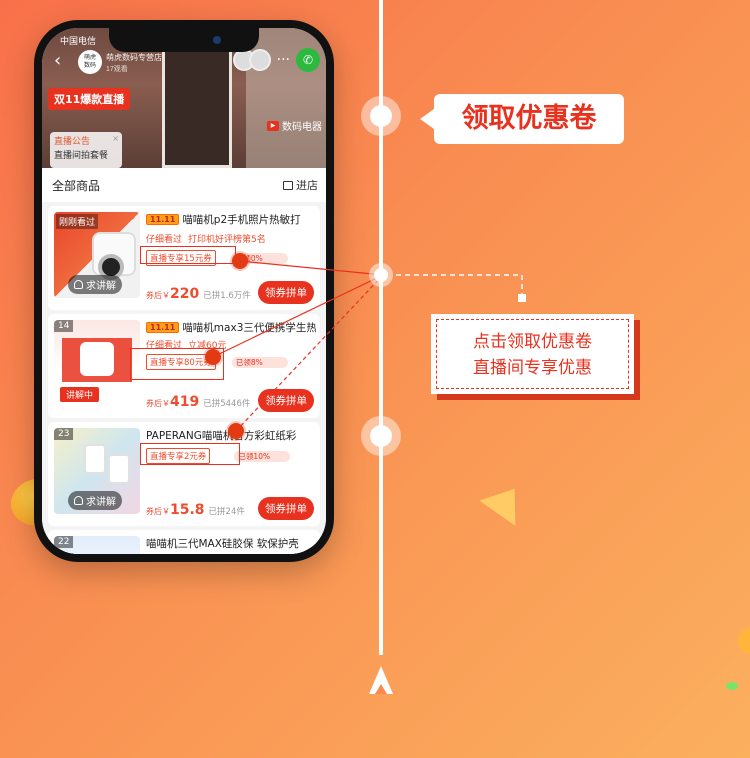 The width and height of the screenshot is (750, 758). Describe the element at coordinates (522, 298) in the screenshot. I see `note-connector-end` at that location.